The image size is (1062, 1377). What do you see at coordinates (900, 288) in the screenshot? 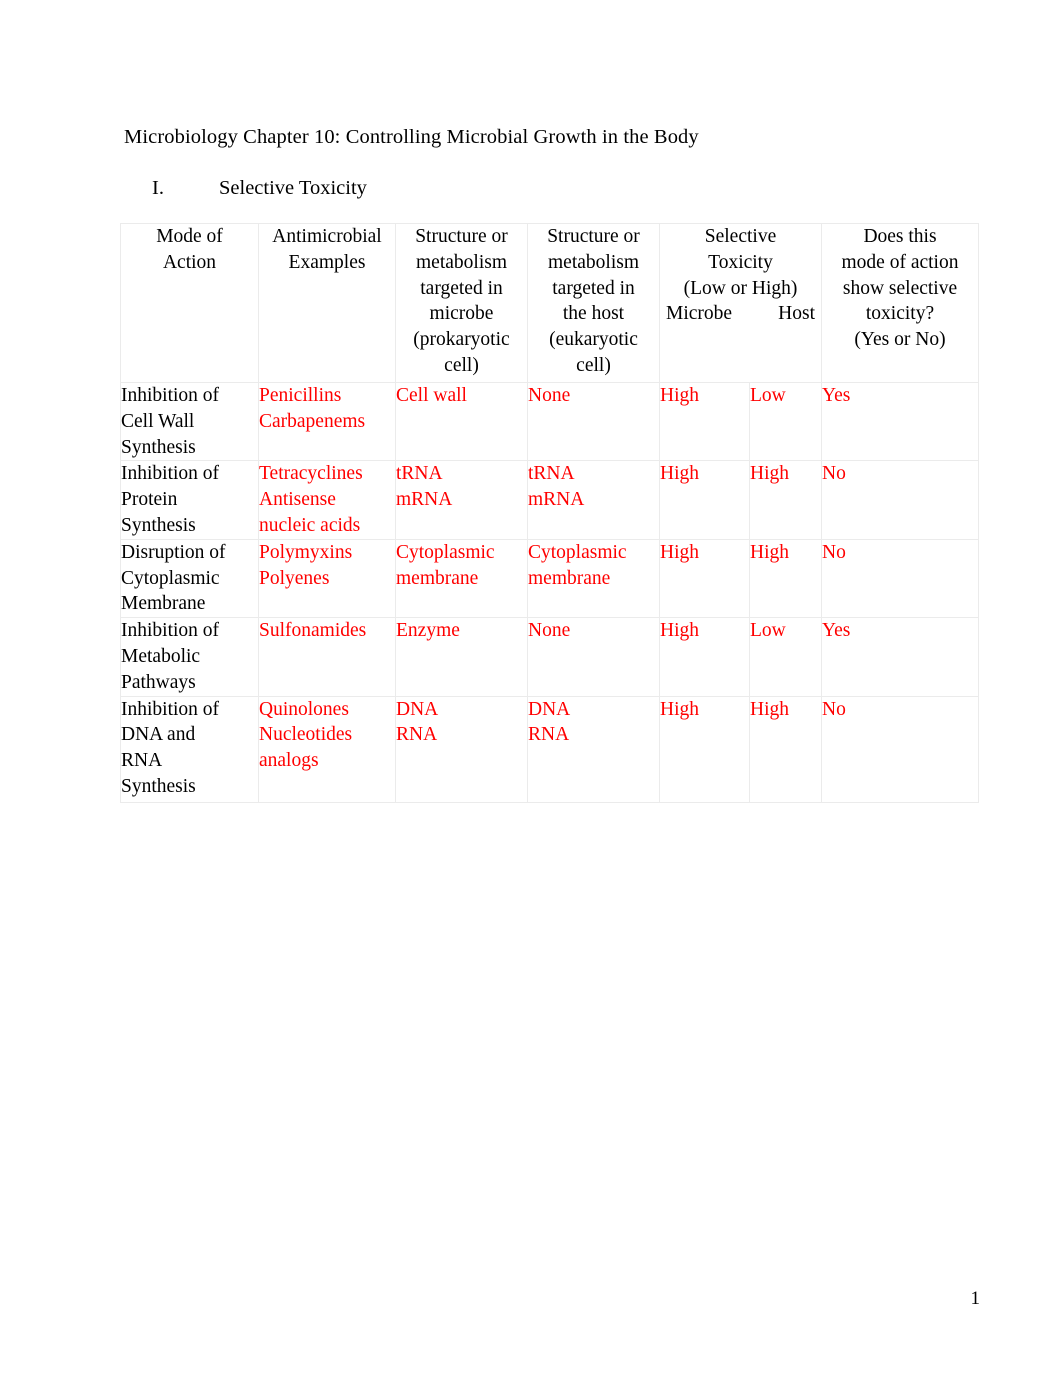
I see `header-line: show selective` at bounding box center [900, 288].